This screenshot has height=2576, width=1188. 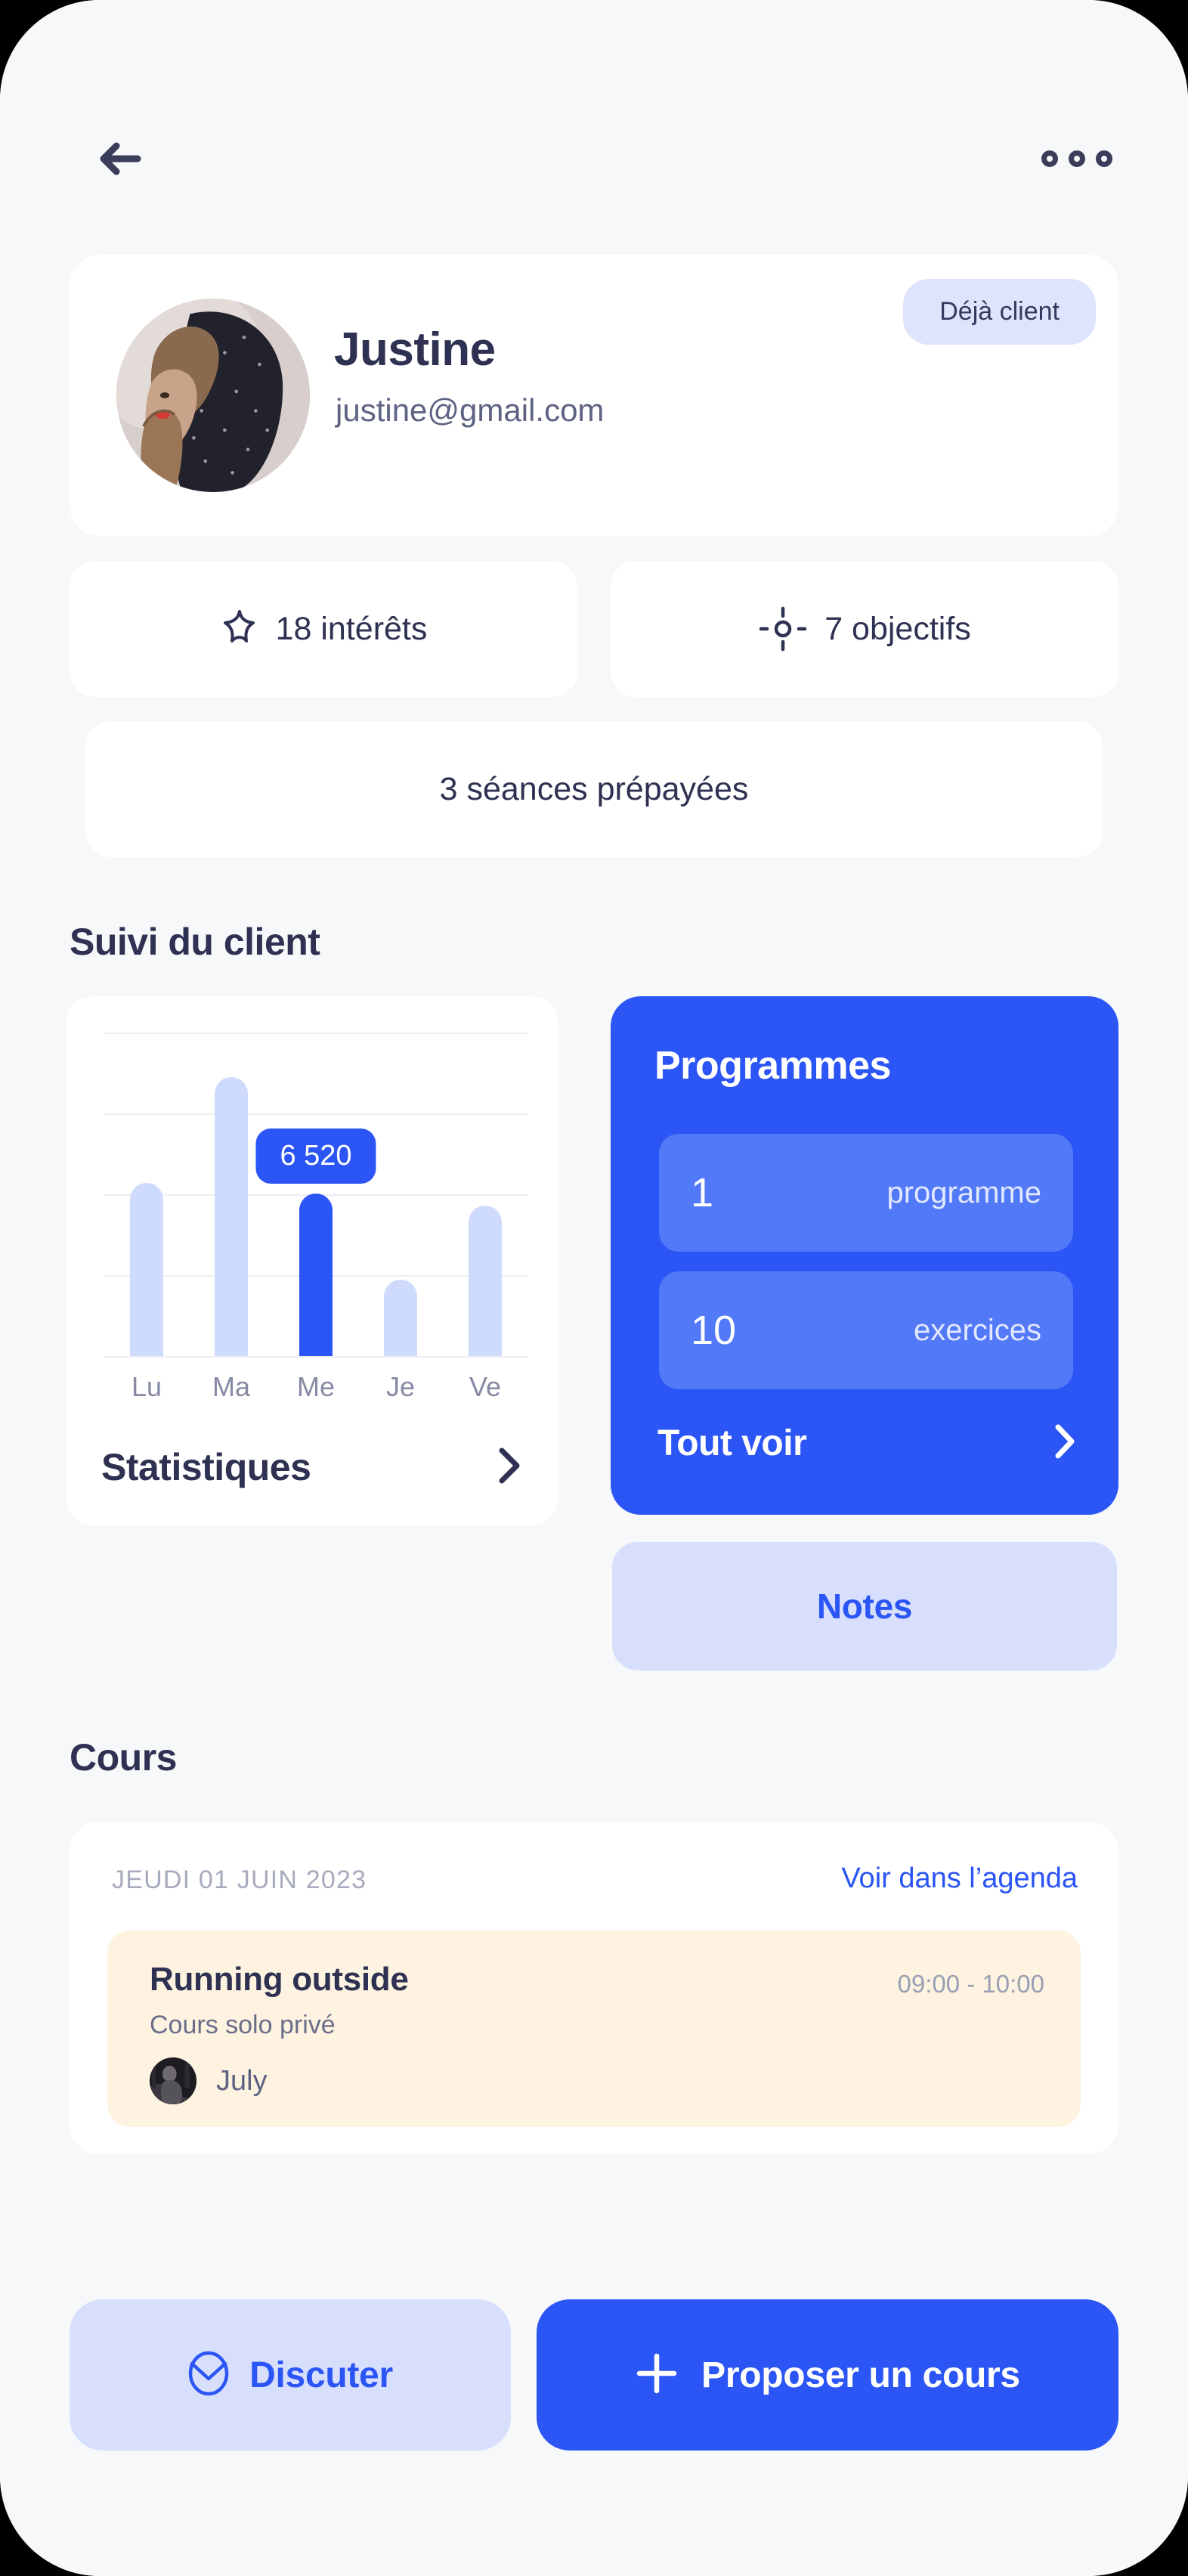 I want to click on weekly-activity-chart: 6 520, so click(x=315, y=1195).